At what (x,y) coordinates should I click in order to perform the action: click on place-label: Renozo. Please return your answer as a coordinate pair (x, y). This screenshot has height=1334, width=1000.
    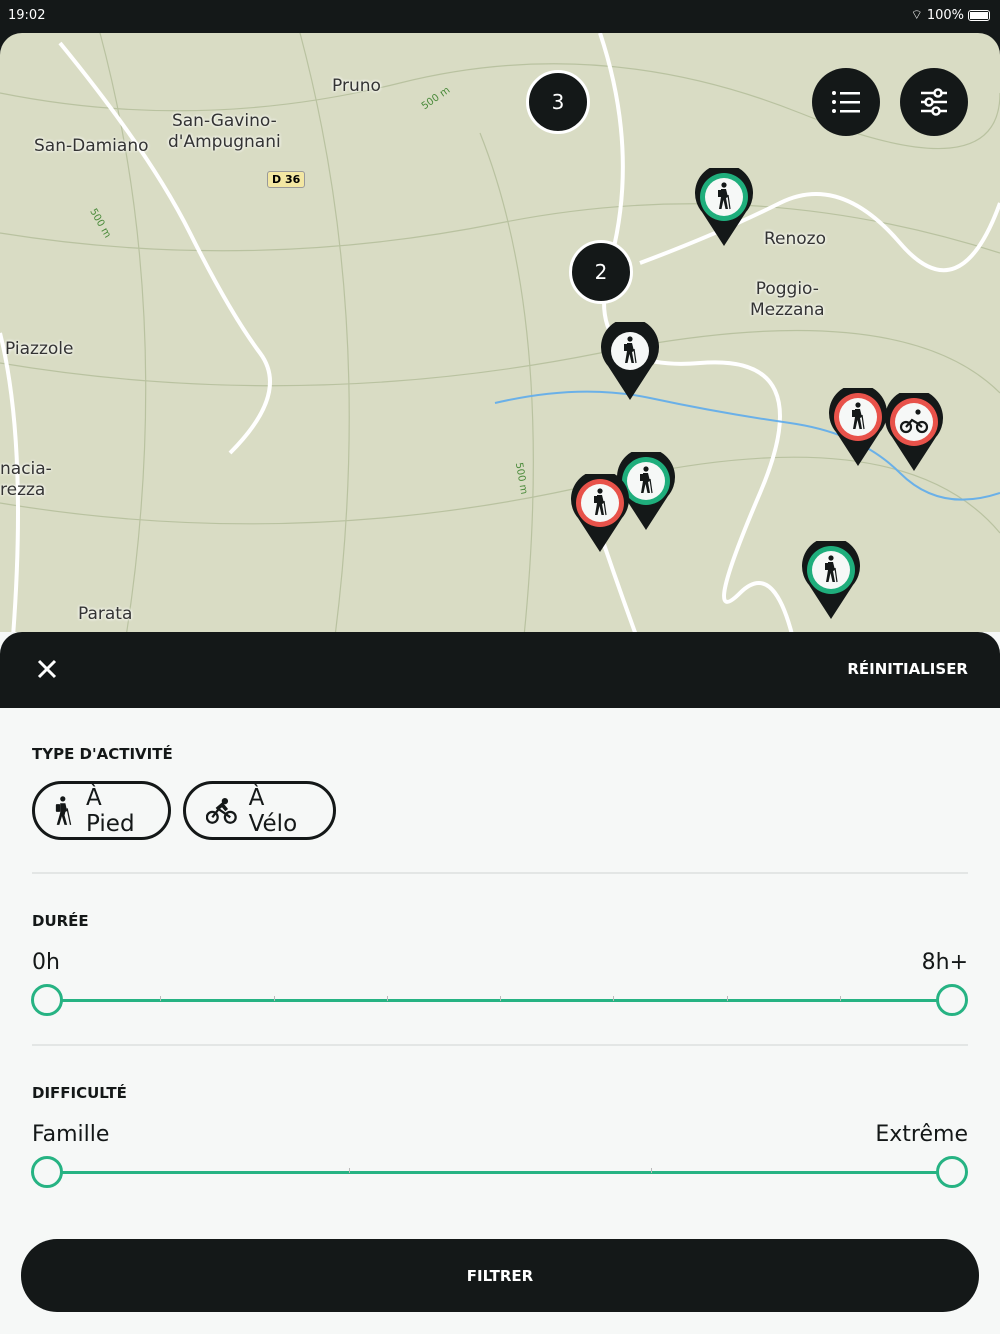
    Looking at the image, I should click on (795, 239).